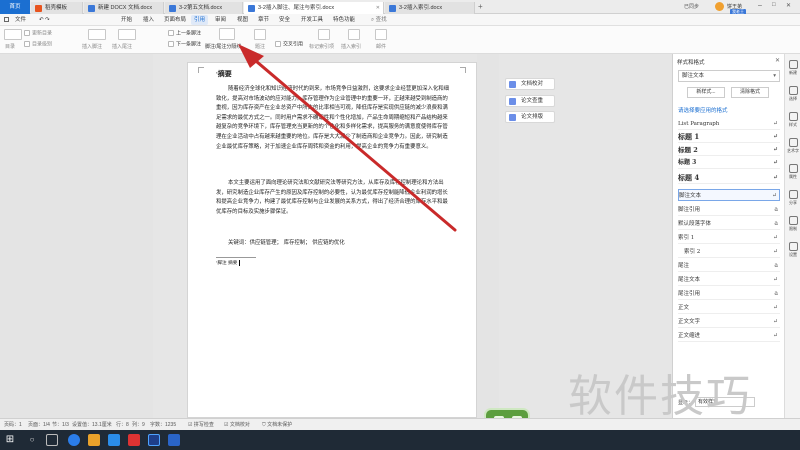  I want to click on menu-insert: 插入, so click(148, 20).